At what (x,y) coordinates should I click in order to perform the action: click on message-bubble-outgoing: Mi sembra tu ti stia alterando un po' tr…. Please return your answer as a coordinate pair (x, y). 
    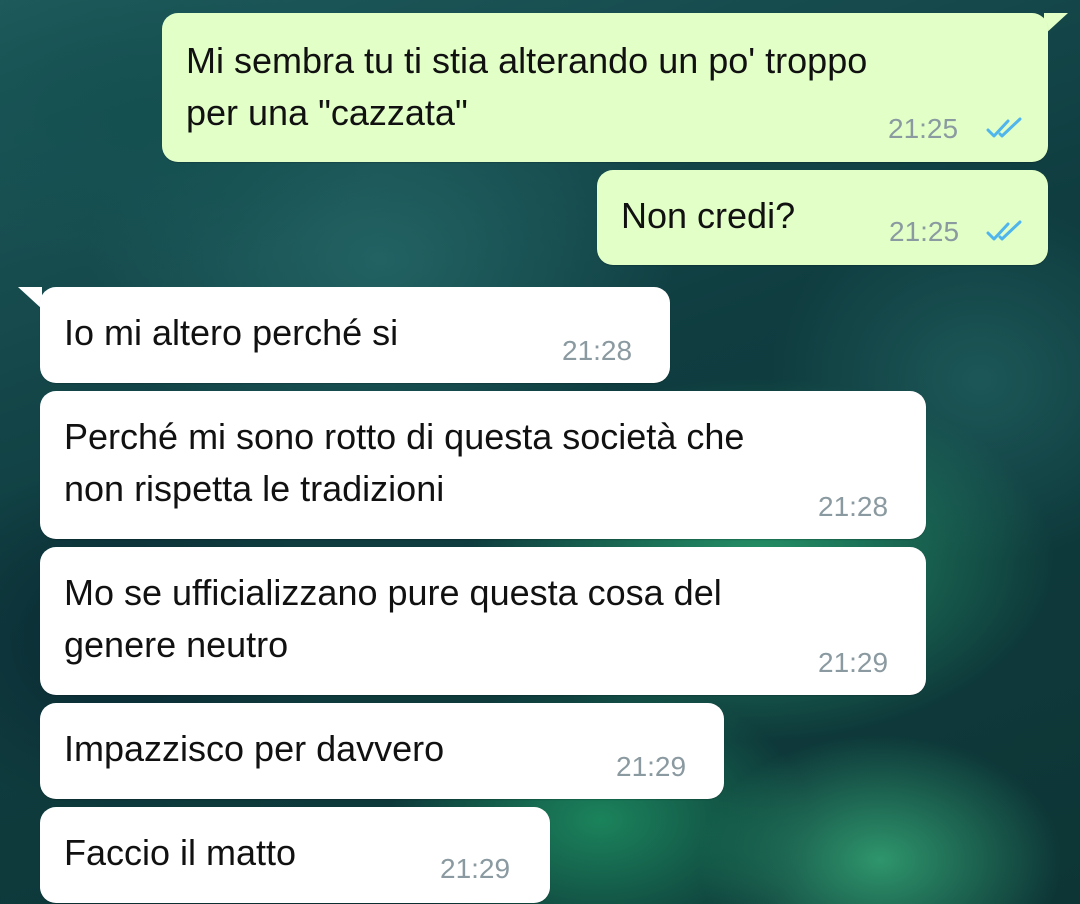
    Looking at the image, I should click on (605, 87).